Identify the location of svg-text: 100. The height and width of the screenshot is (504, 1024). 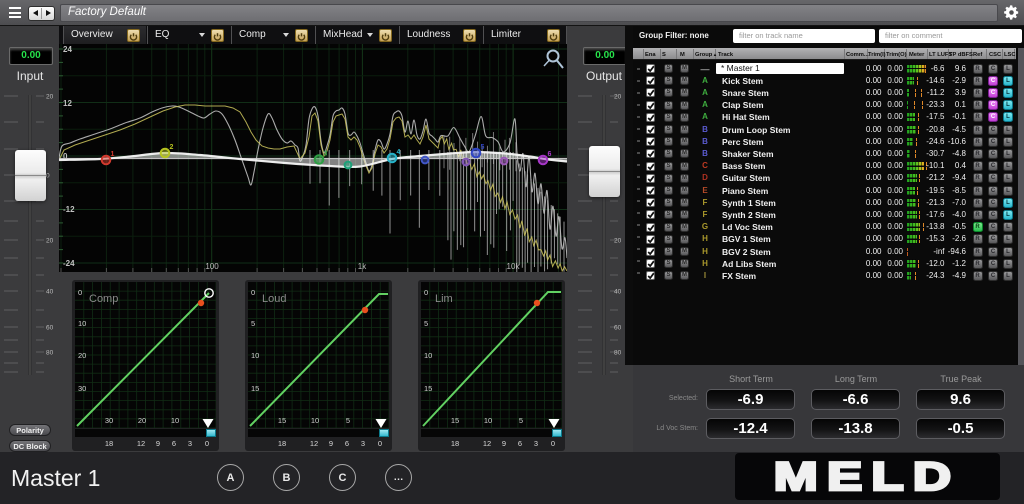
(212, 266).